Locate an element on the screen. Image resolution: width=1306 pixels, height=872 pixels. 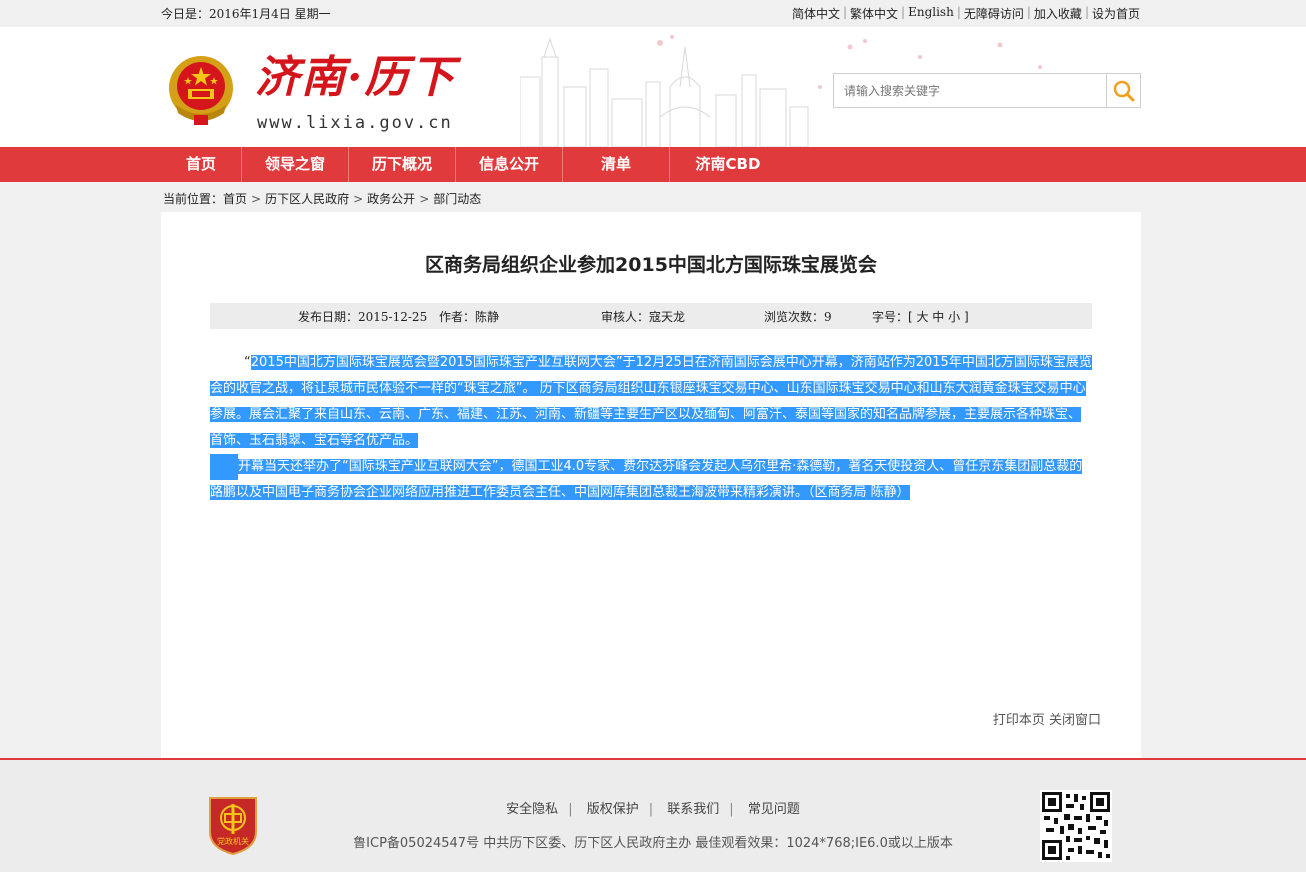
search-button is located at coordinates (1123, 90).